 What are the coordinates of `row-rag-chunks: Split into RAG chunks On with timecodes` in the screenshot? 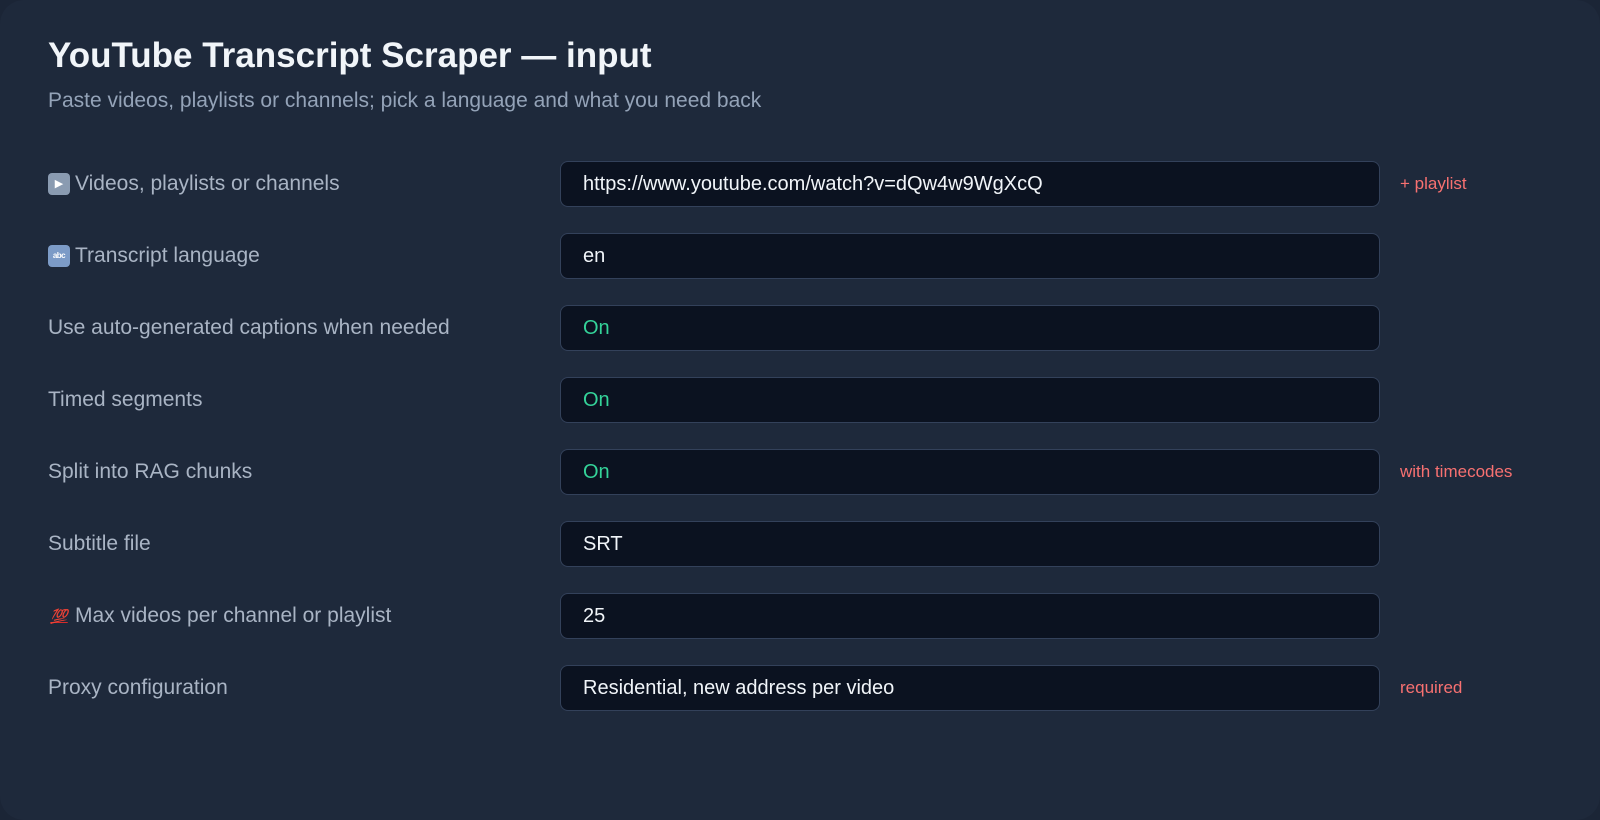 It's located at (800, 485).